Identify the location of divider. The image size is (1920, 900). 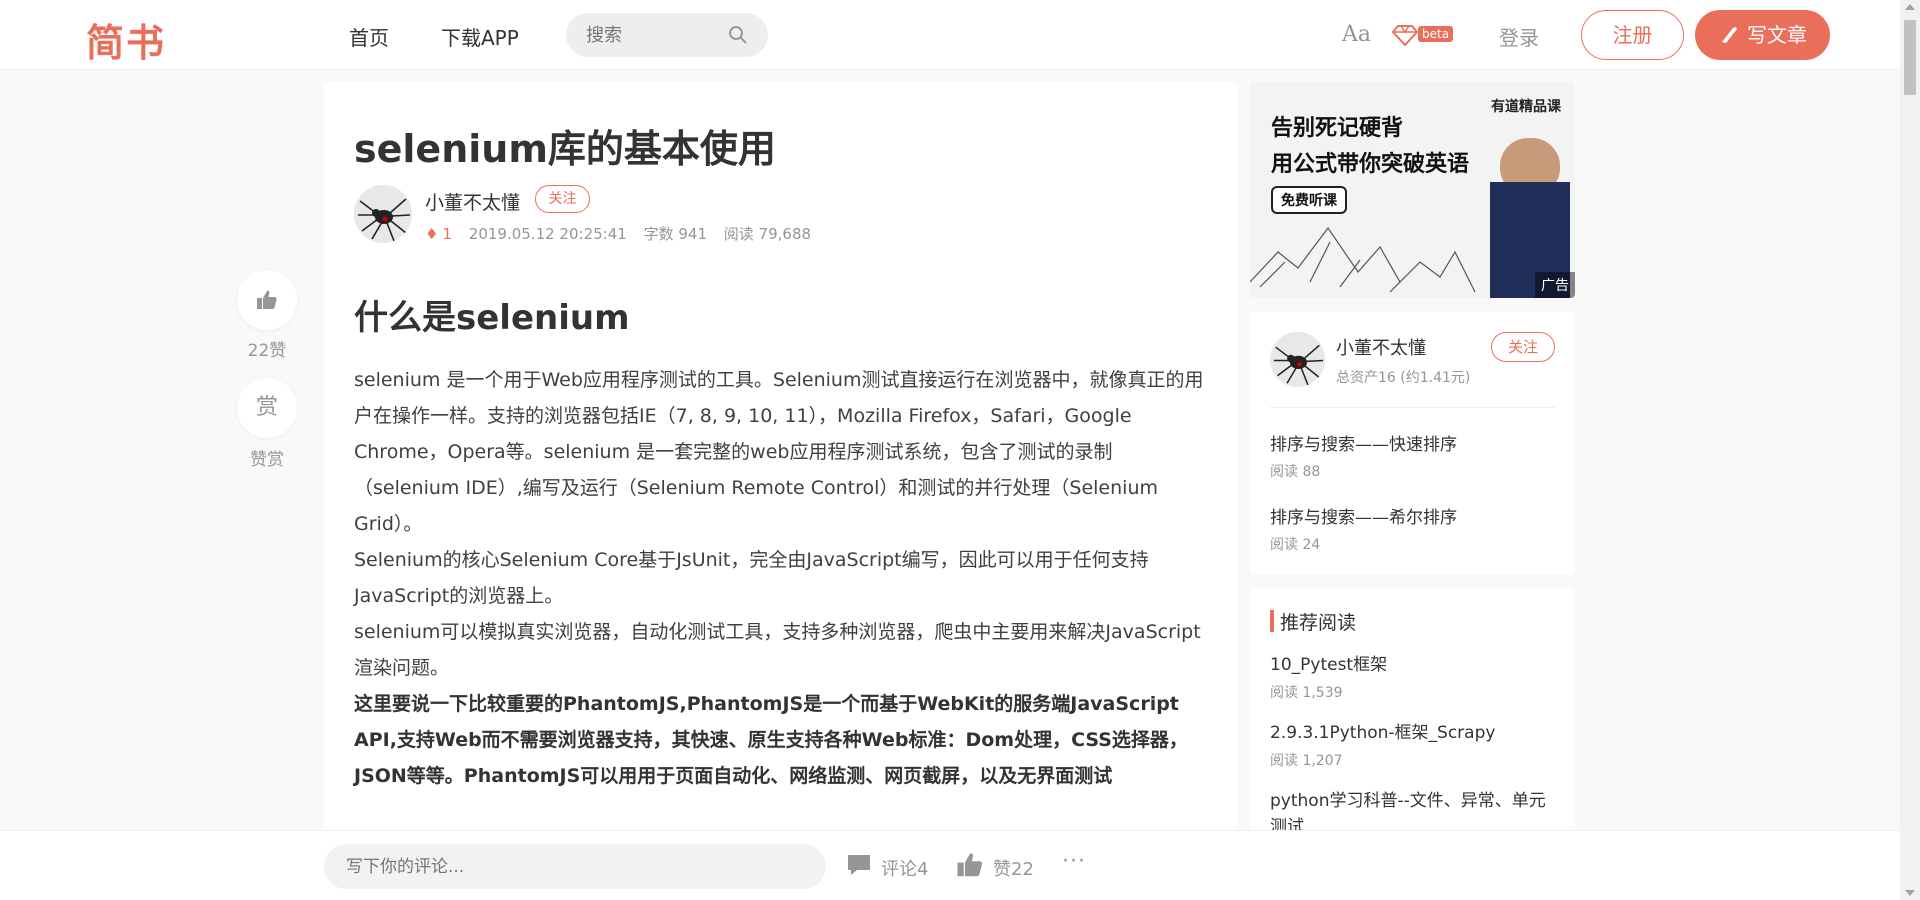
(1412, 407).